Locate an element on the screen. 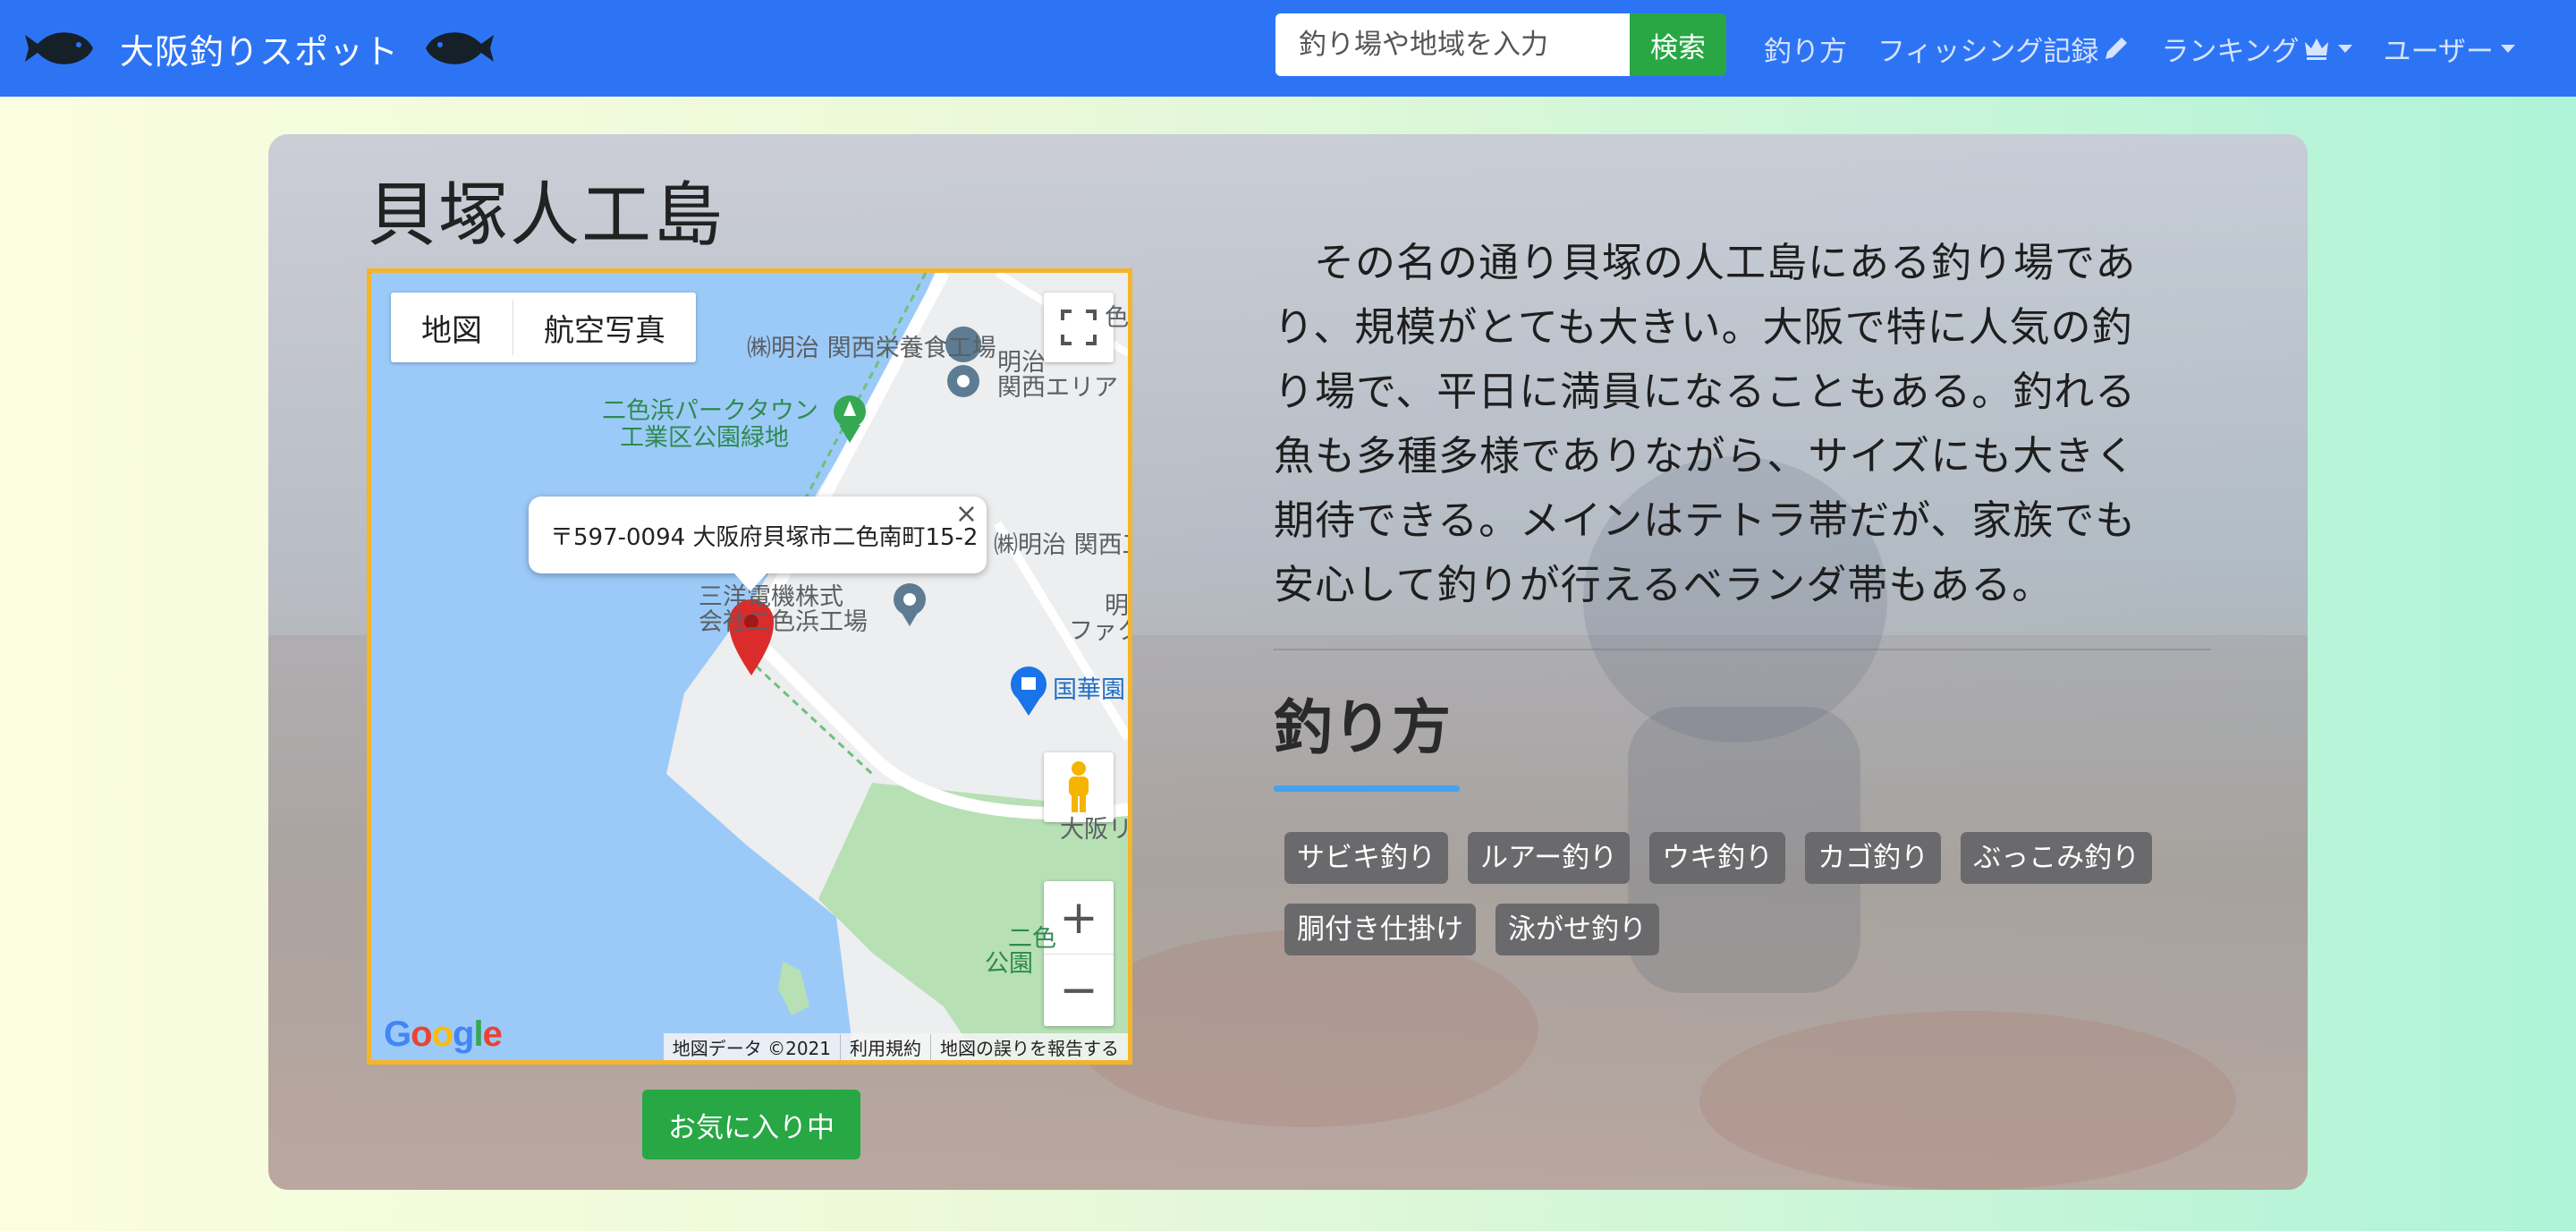  method-tag: 胴付き仕掛け is located at coordinates (1380, 929).